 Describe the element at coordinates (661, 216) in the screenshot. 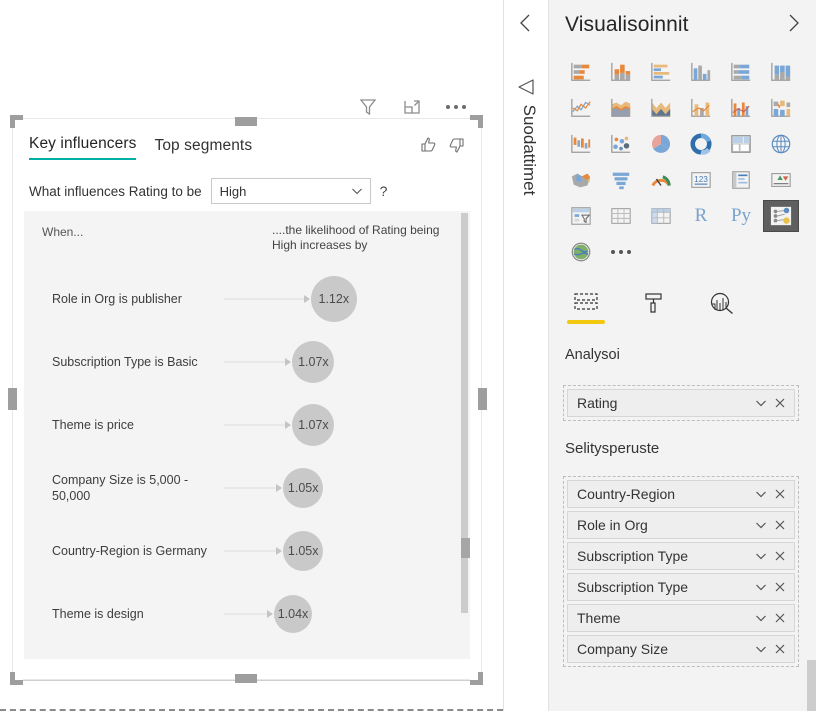

I see `matrix-icon` at that location.